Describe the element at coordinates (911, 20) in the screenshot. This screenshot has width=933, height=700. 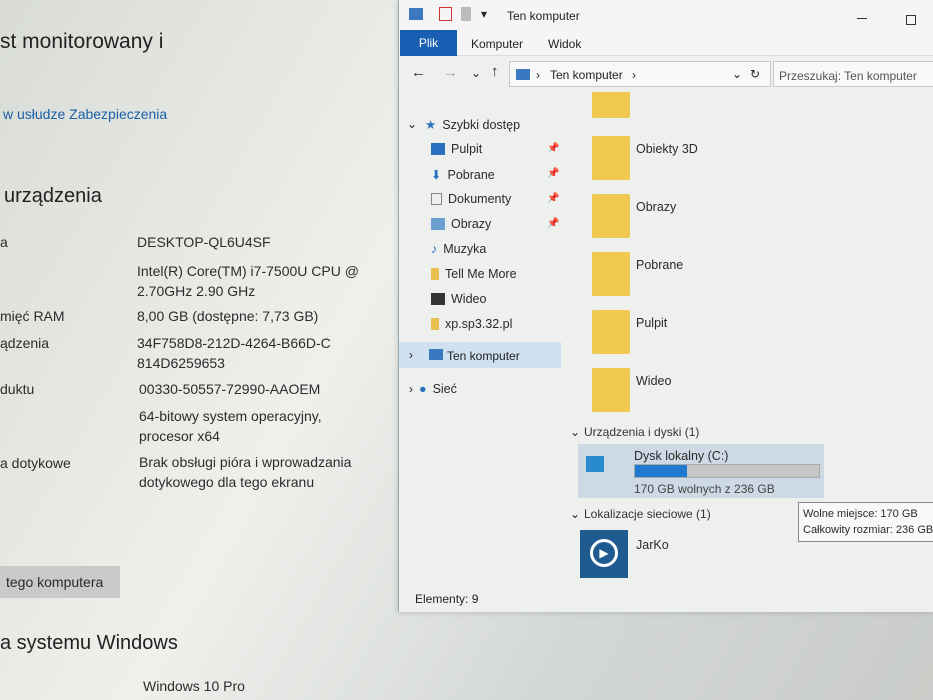
I see `maximize-button` at that location.